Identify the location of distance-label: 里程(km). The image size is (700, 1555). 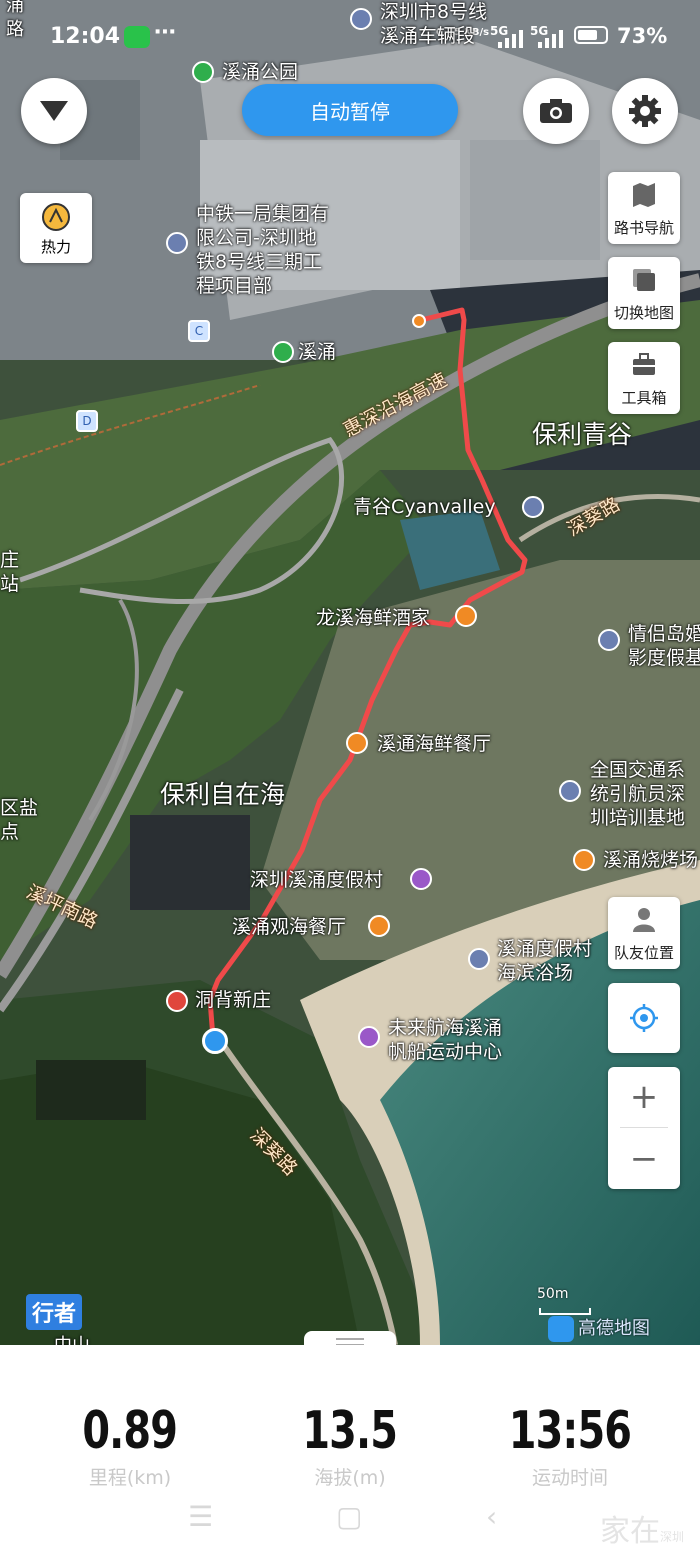
(130, 1478).